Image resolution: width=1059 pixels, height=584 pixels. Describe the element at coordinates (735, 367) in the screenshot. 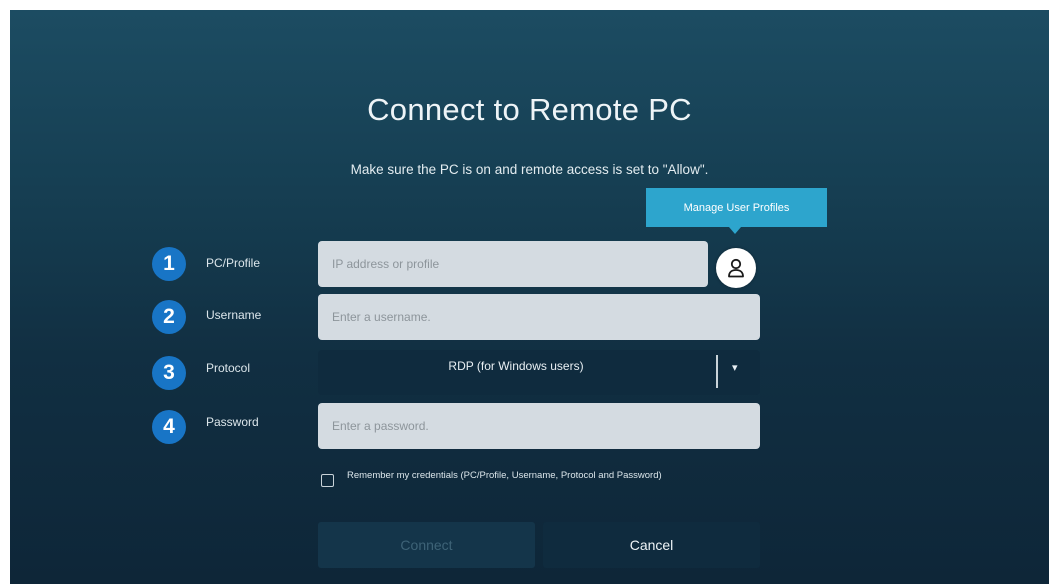

I see `chevron-down-icon: ▾` at that location.